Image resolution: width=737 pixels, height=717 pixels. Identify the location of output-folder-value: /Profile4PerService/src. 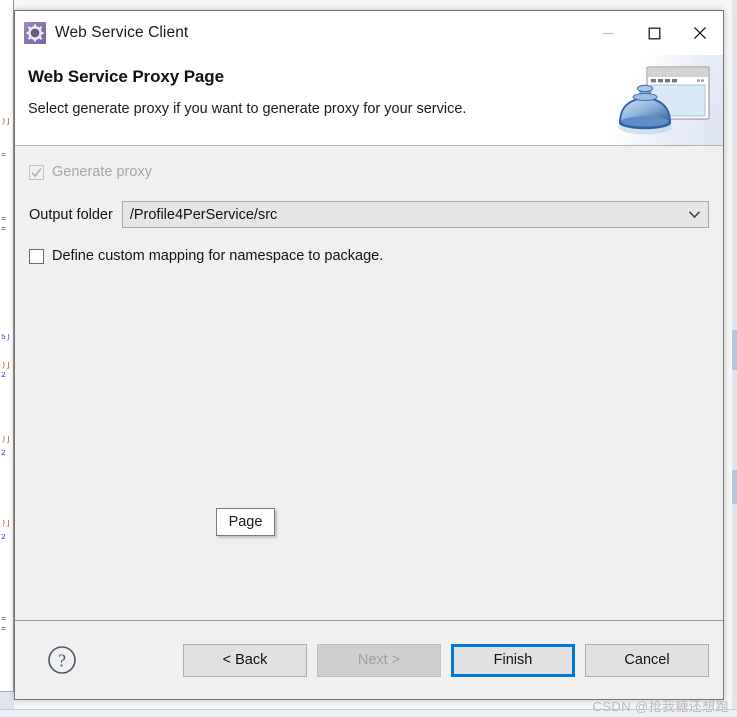
(203, 214).